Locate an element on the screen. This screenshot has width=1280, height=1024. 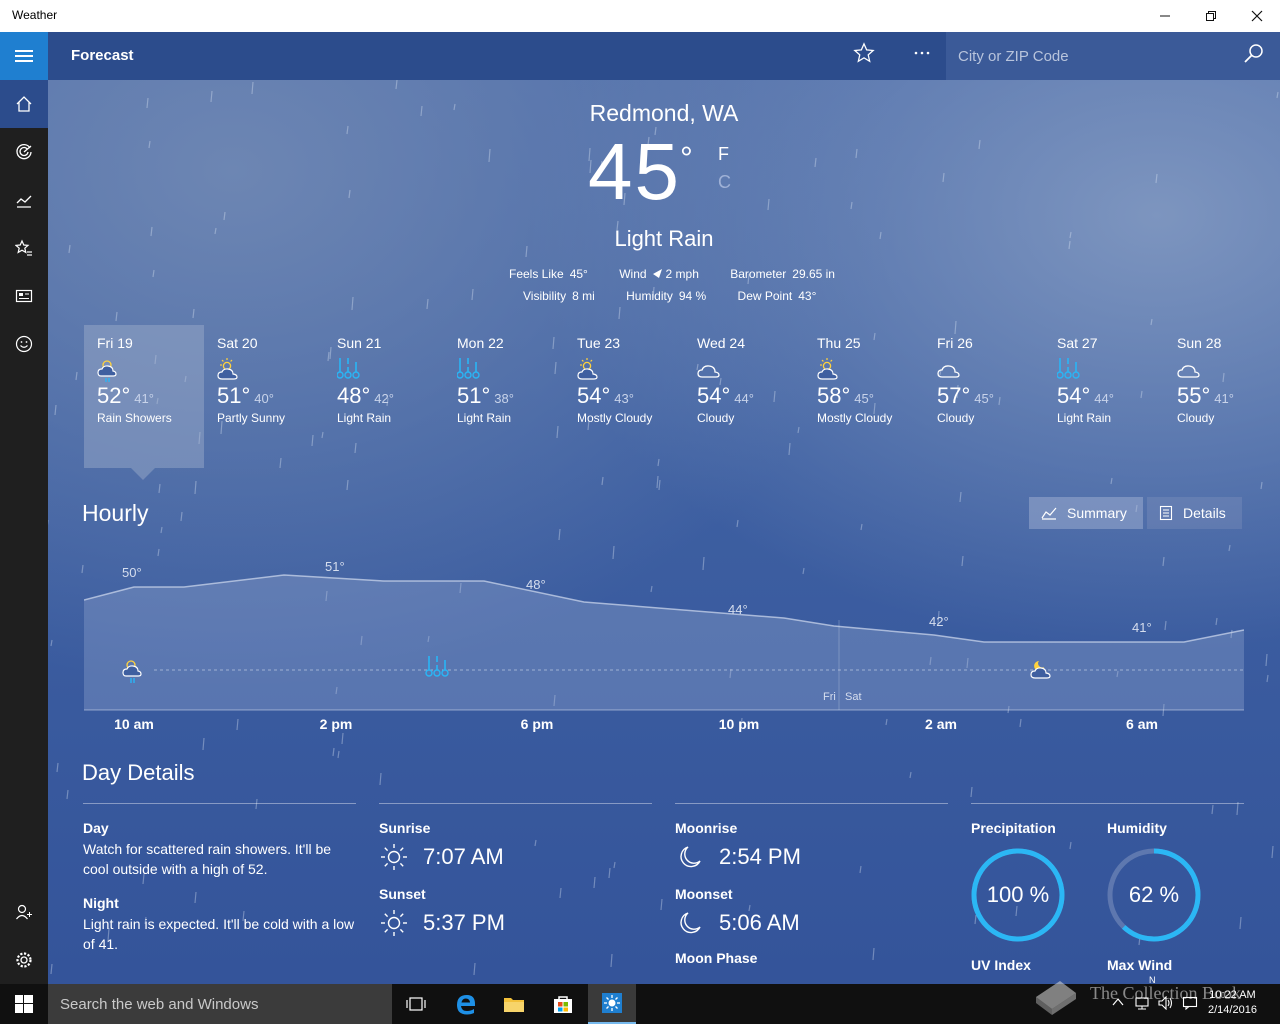
day-tile: Sun 21 48° 42° Light Rain is located at coordinates (384, 396).